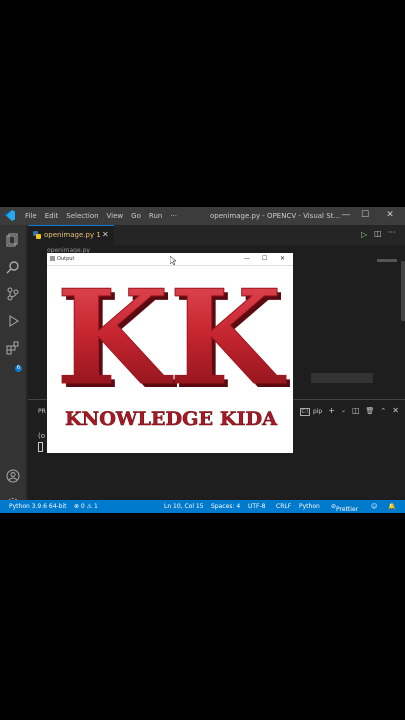 The image size is (405, 720). I want to click on menu-bar: File Edit Selection View Go Run ···, so click(101, 216).